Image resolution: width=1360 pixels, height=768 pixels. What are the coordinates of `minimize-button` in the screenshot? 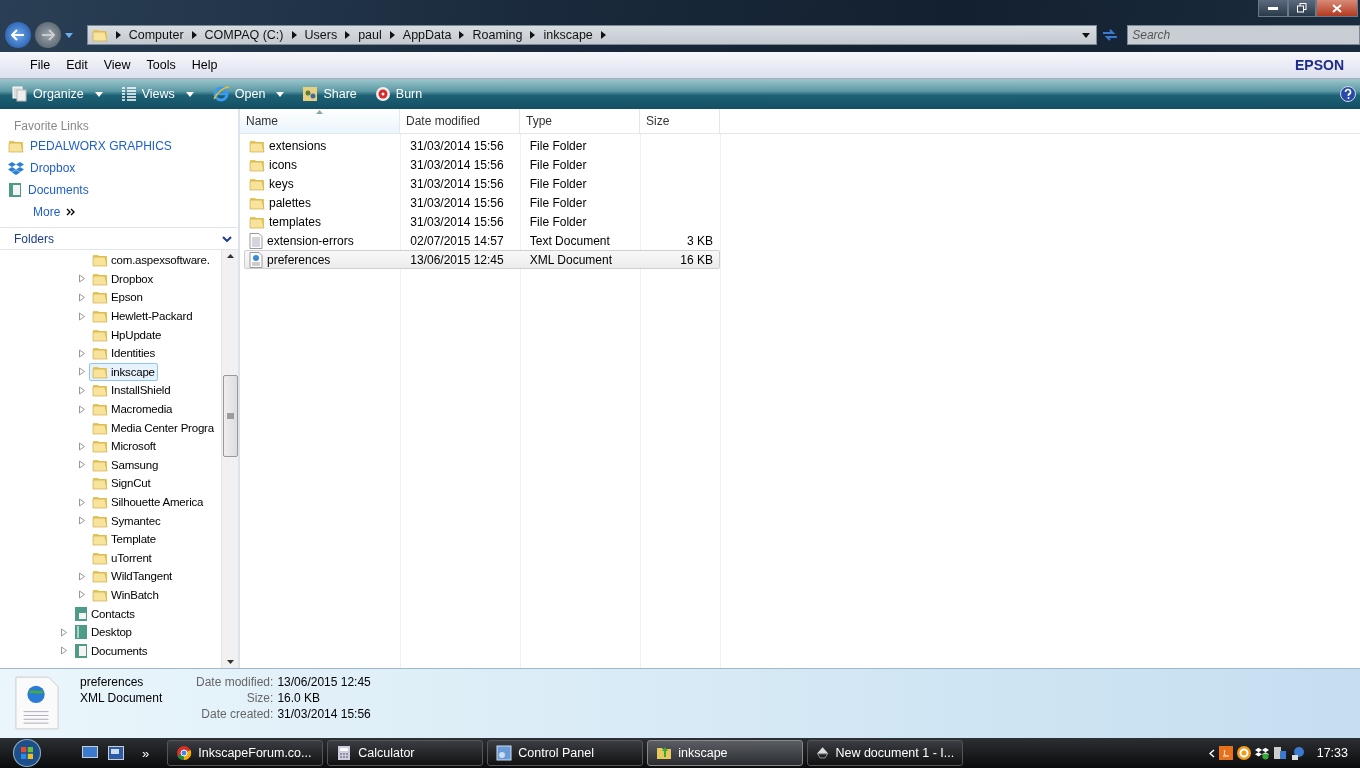 It's located at (1273, 8).